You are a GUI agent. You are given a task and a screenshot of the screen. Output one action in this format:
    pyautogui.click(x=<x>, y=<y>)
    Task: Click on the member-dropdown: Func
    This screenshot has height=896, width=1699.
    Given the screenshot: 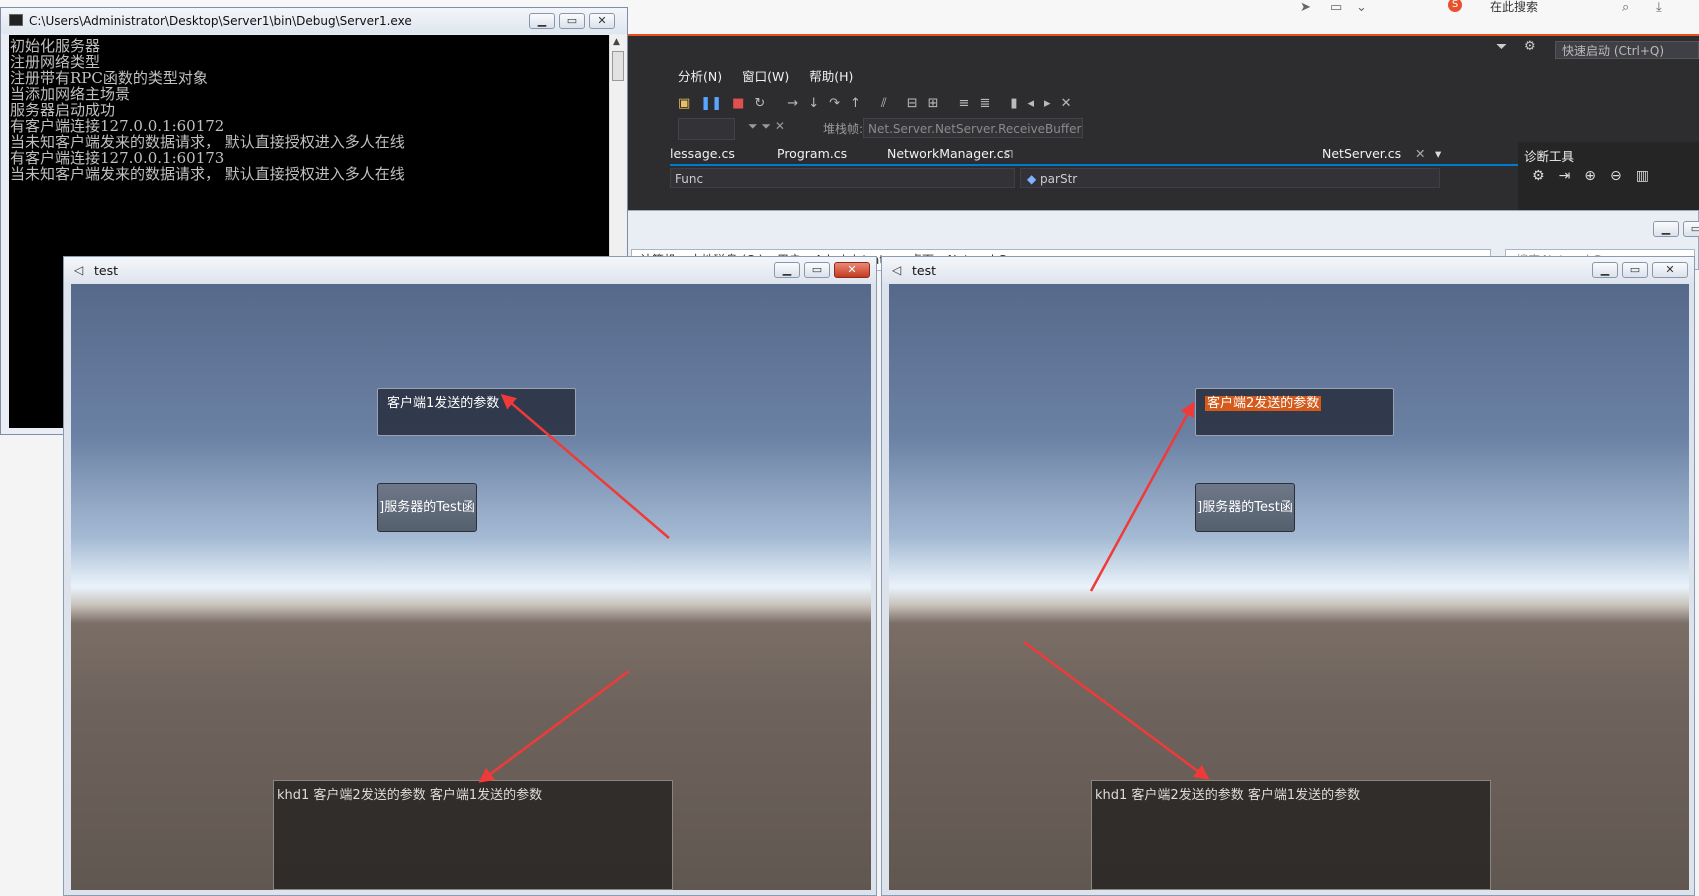 What is the action you would take?
    pyautogui.click(x=842, y=178)
    